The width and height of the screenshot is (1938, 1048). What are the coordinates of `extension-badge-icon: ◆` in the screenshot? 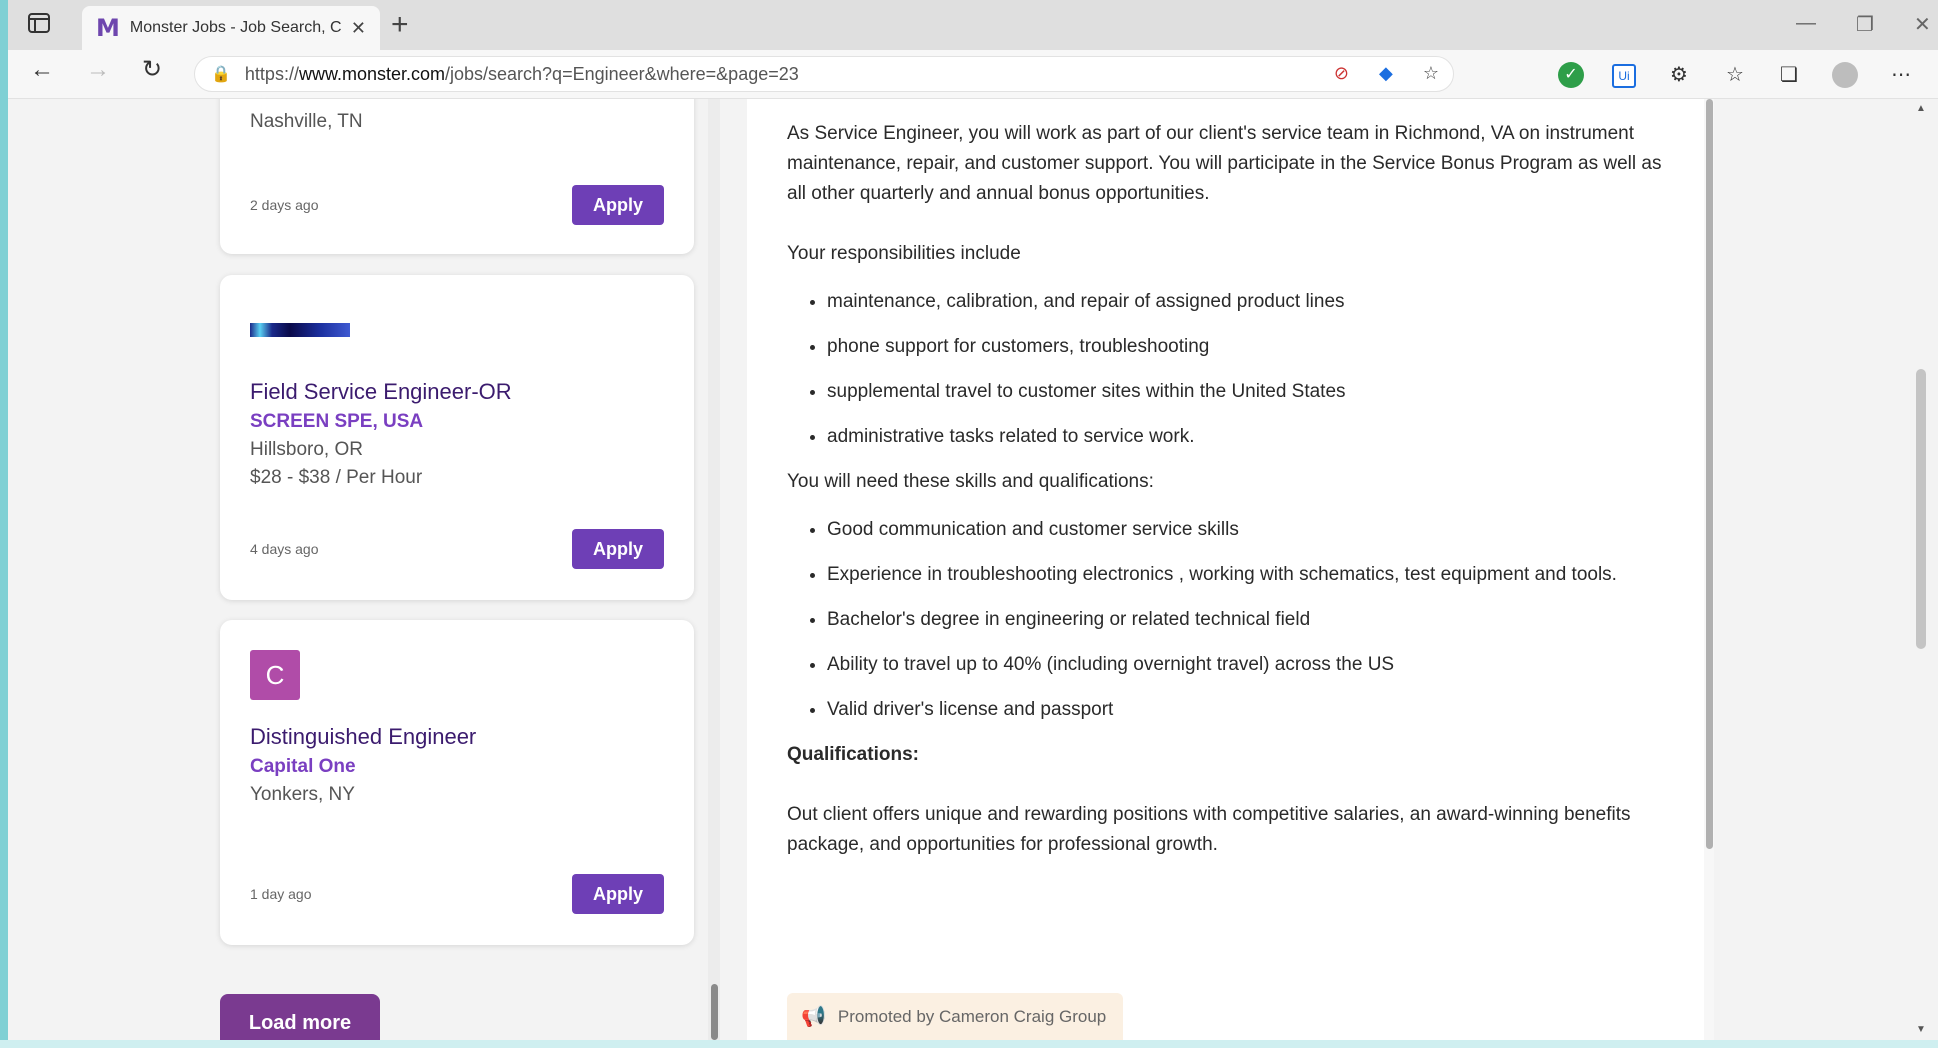 It's located at (1386, 73).